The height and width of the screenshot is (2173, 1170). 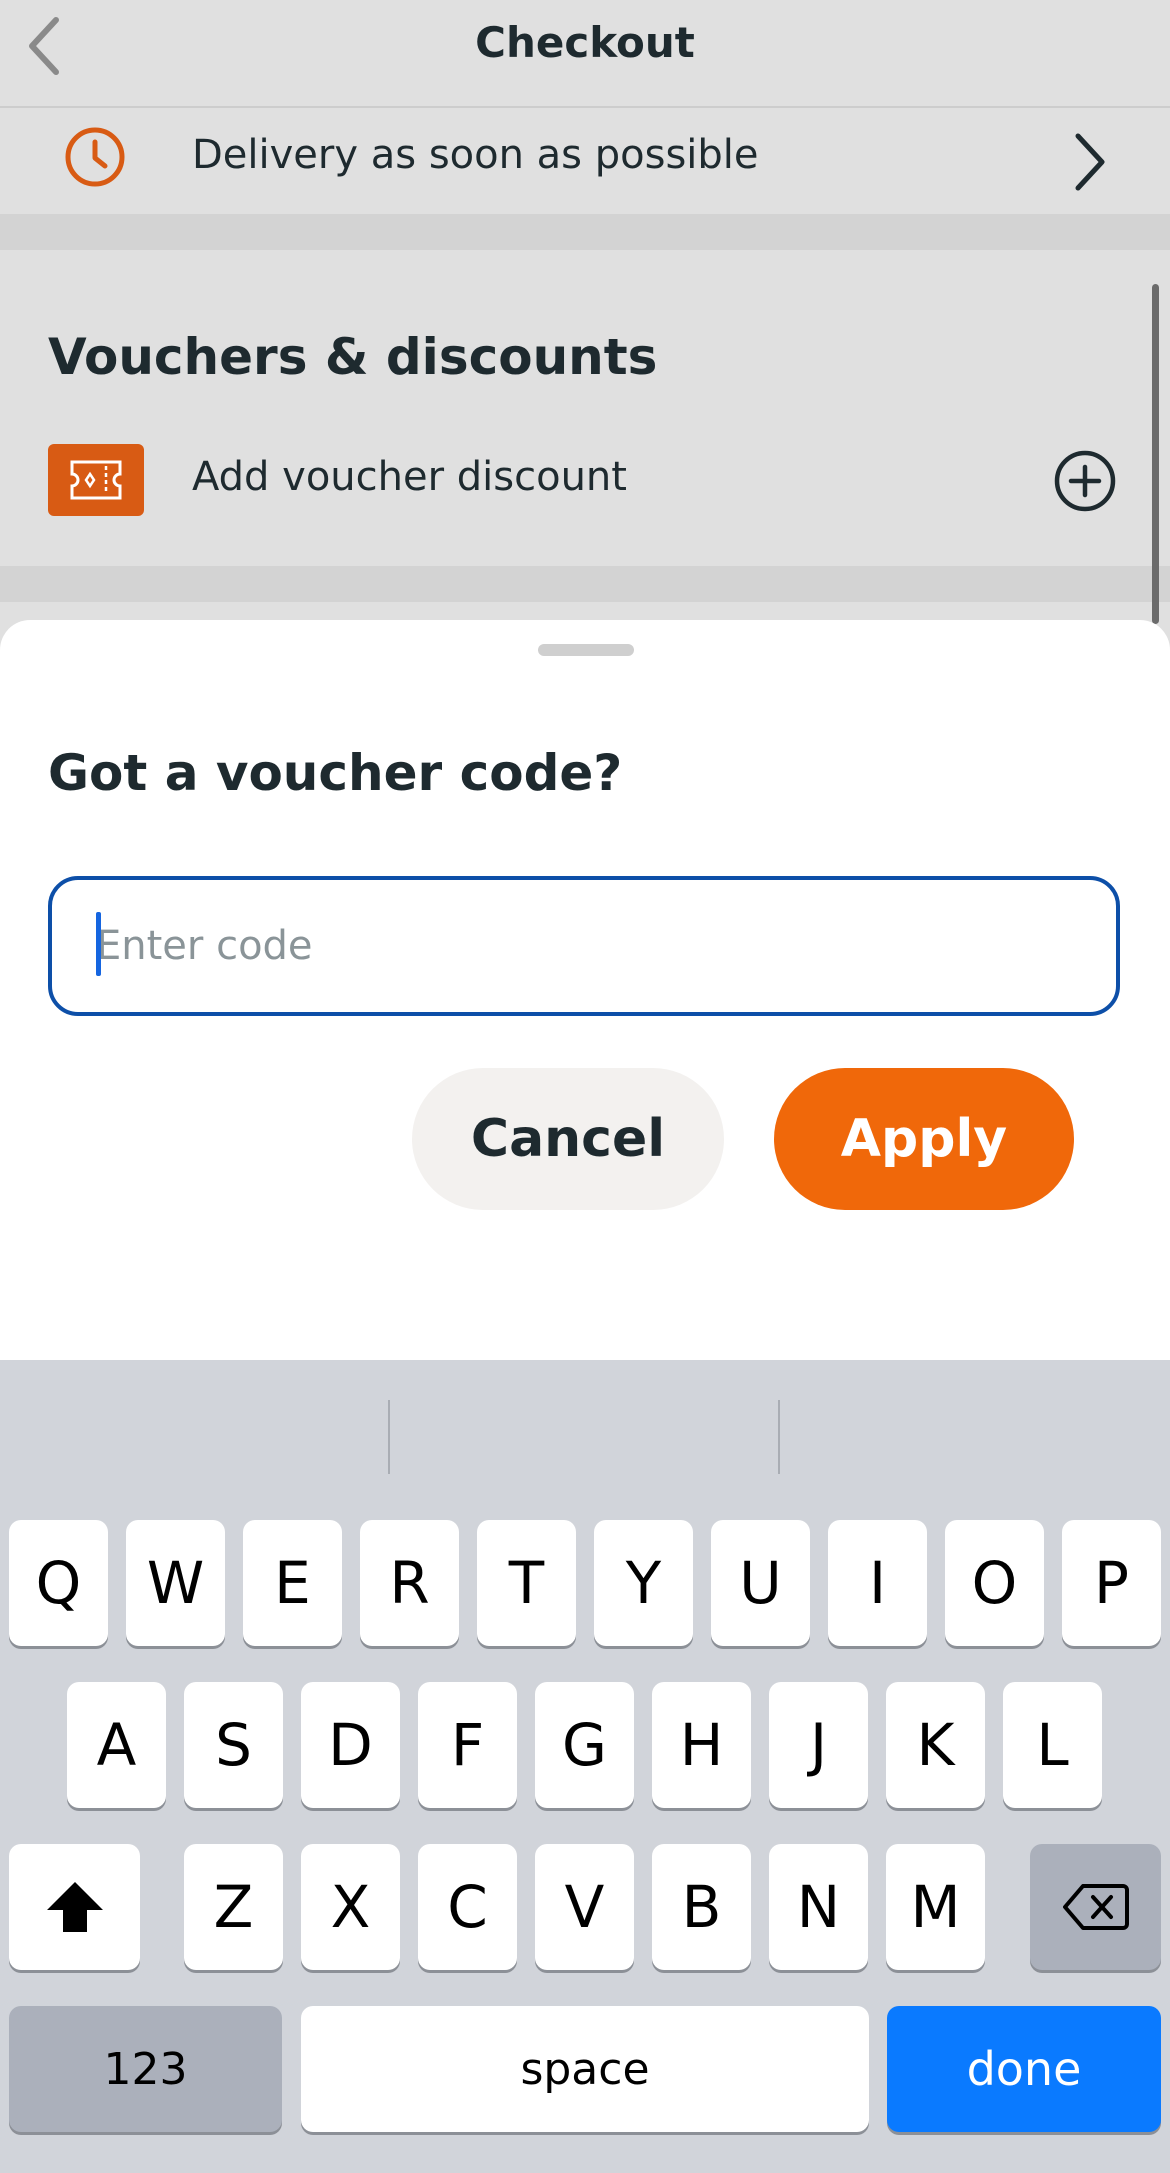 I want to click on chevron-right-icon, so click(x=1090, y=162).